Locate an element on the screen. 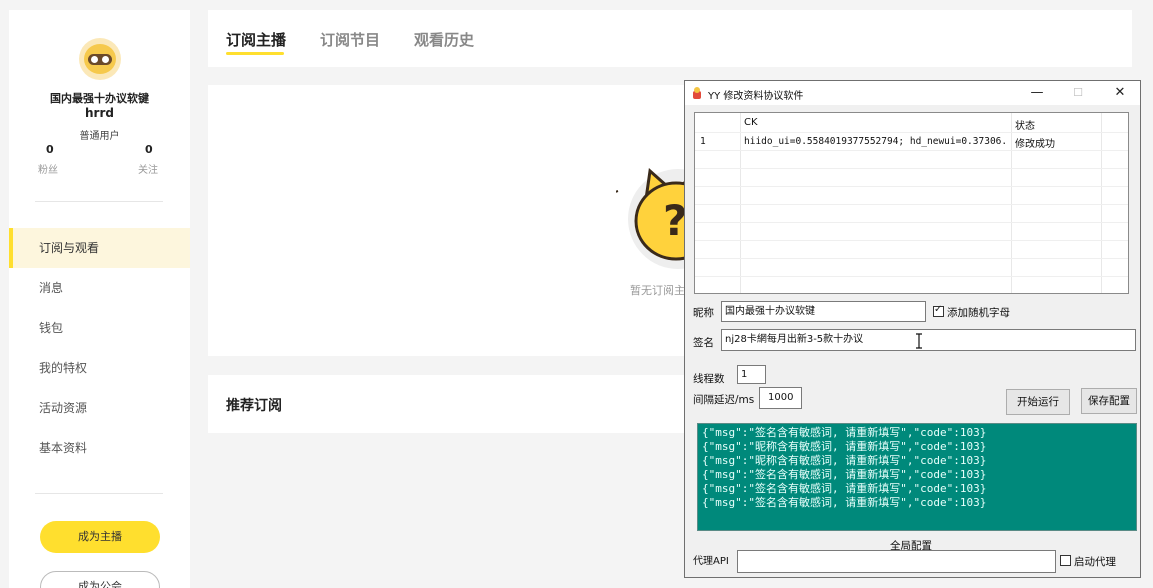  active-tab-indicator is located at coordinates (255, 53).